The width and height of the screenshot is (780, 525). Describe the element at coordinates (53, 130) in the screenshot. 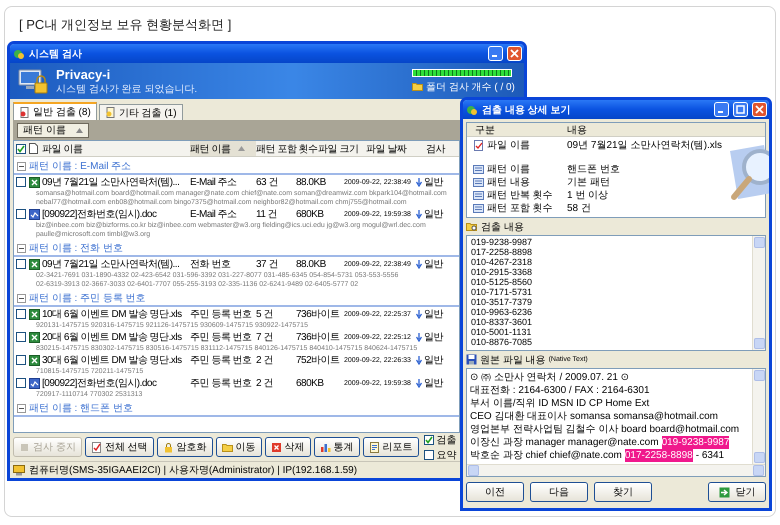

I see `group-by-chip: 패턴 이름` at that location.